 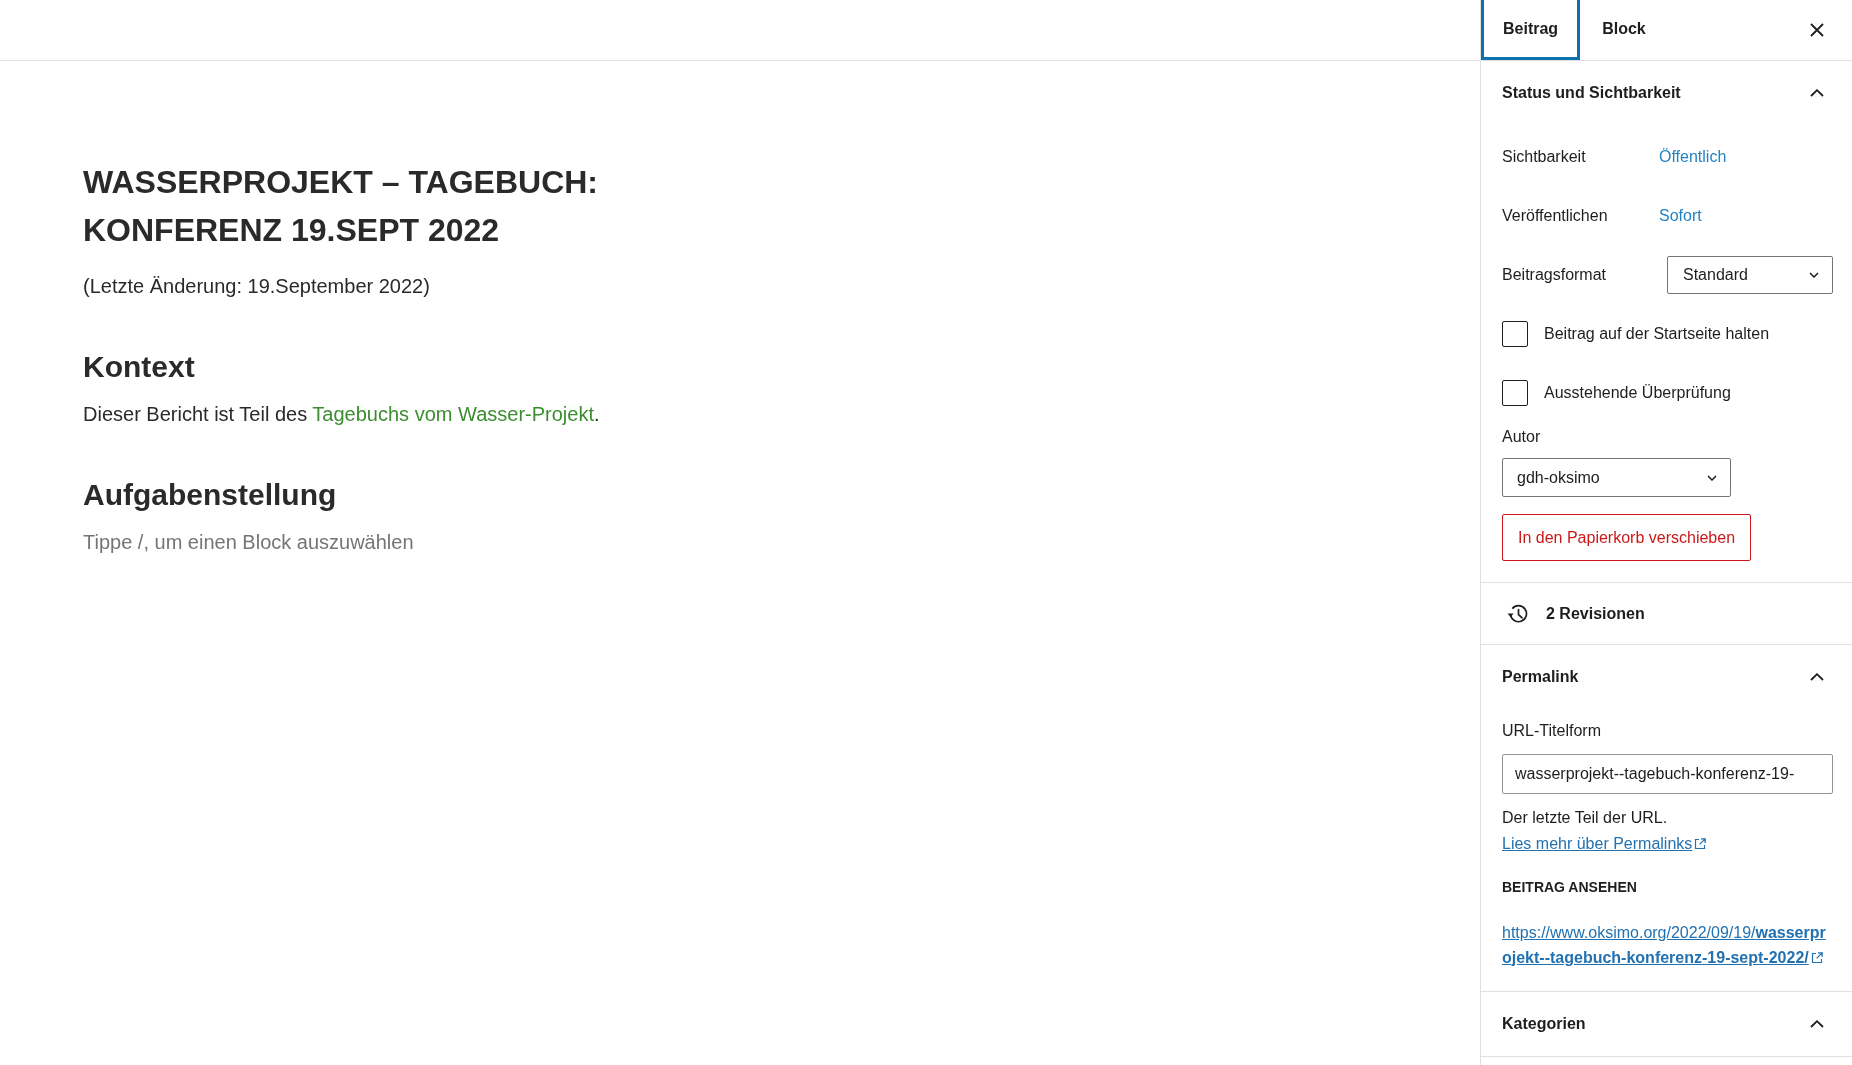 I want to click on setting-label: Veröffentlichen, so click(x=1555, y=216).